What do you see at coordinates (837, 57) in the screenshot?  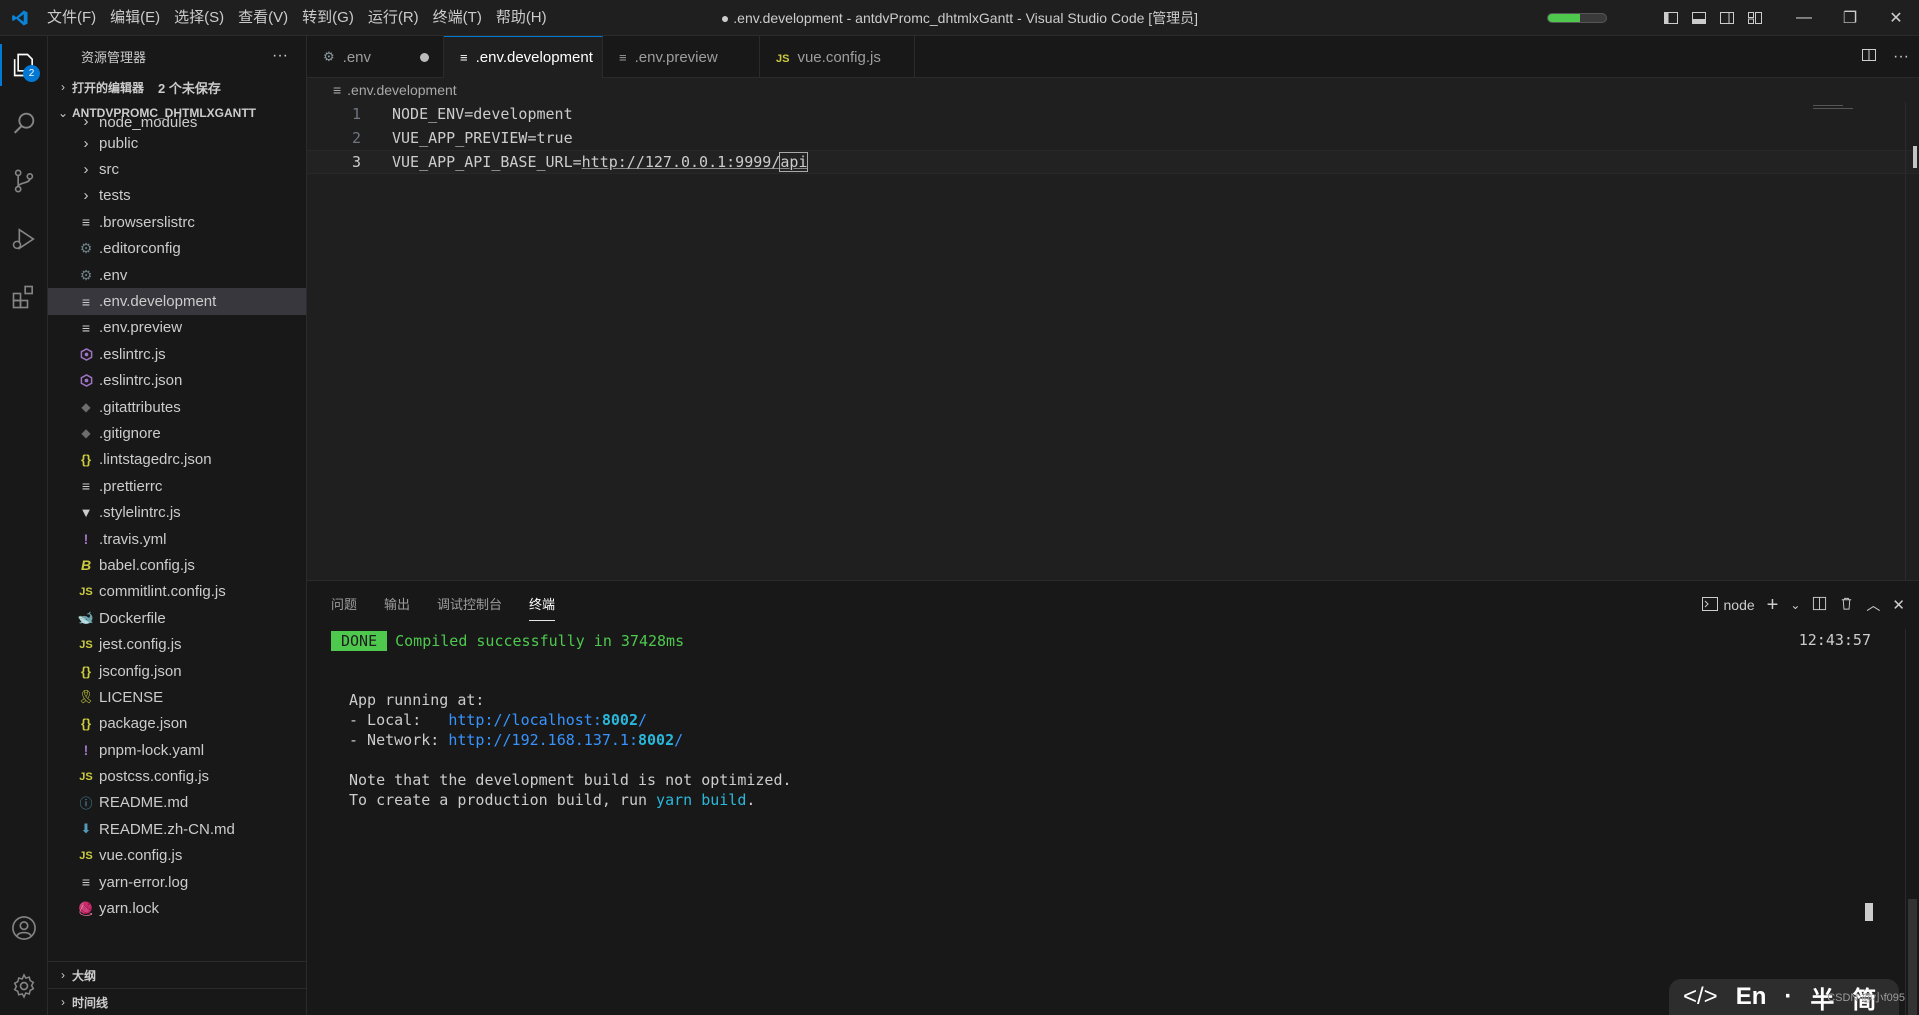 I see `editor-tab: JS vue.config.js` at bounding box center [837, 57].